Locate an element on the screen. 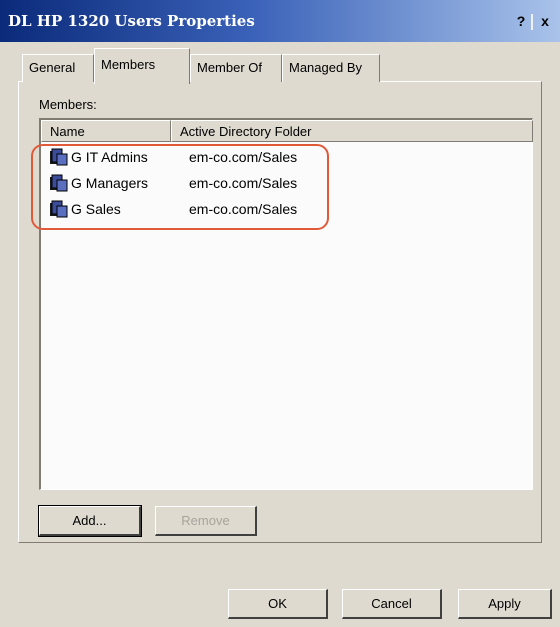 The height and width of the screenshot is (627, 560). column-header-folder: Active Directory Folder is located at coordinates (352, 131).